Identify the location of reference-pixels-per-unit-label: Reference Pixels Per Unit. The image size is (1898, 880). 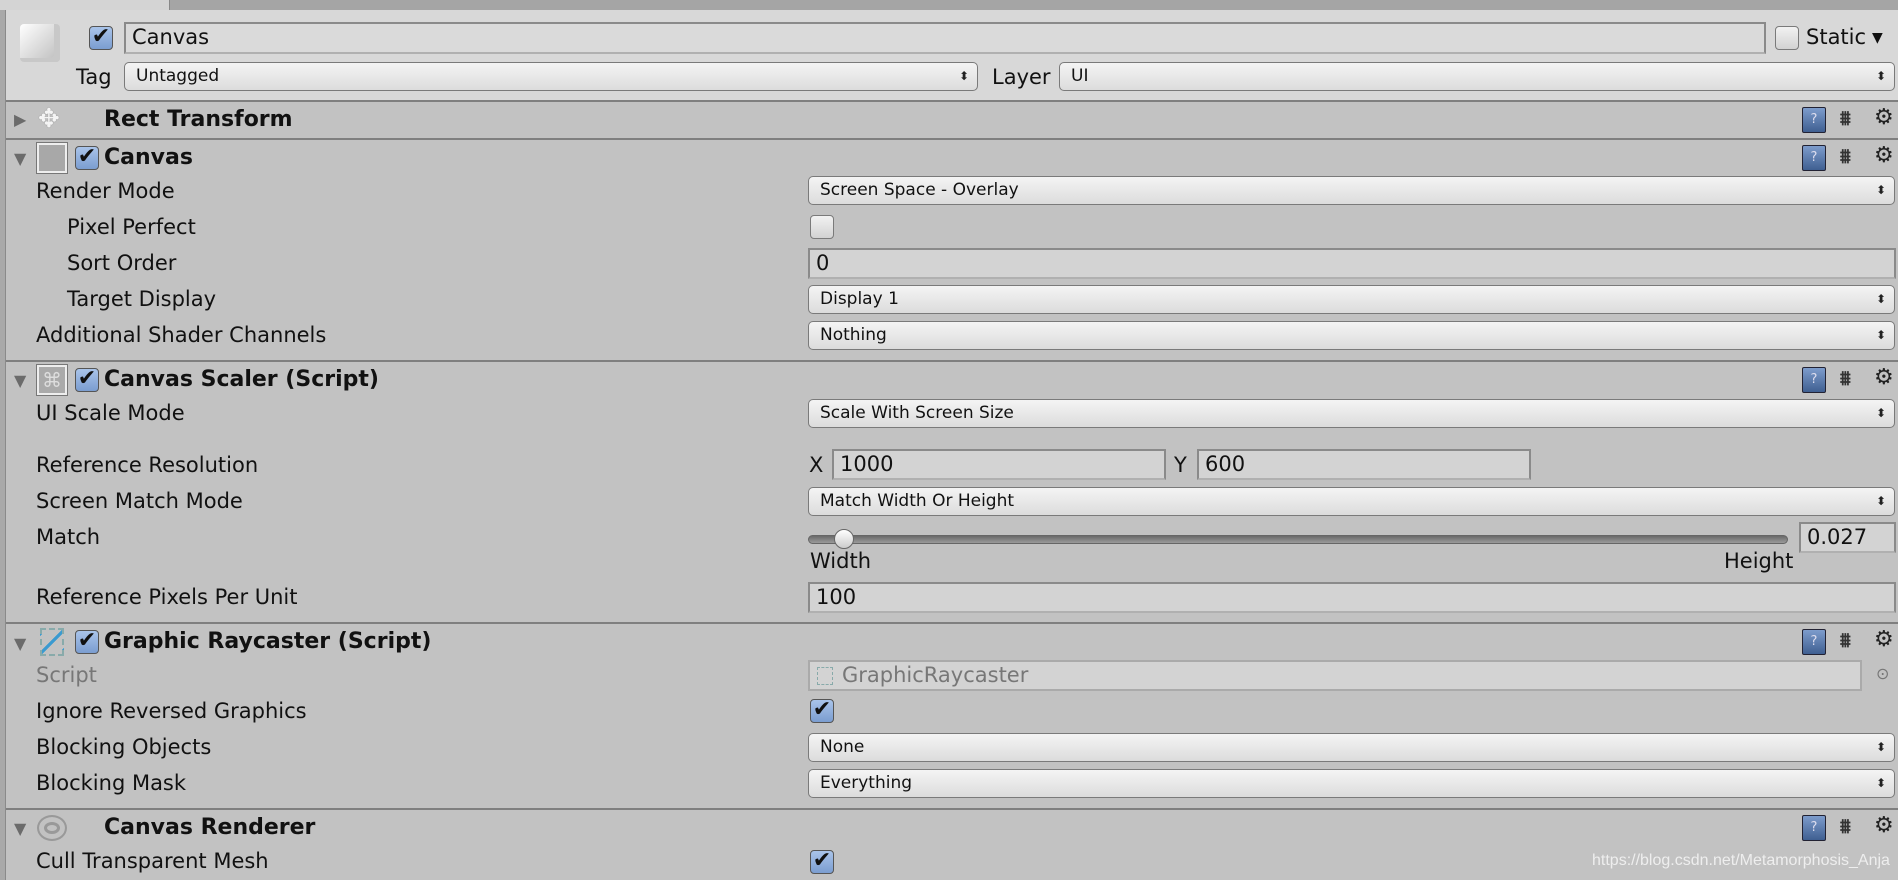
(167, 597).